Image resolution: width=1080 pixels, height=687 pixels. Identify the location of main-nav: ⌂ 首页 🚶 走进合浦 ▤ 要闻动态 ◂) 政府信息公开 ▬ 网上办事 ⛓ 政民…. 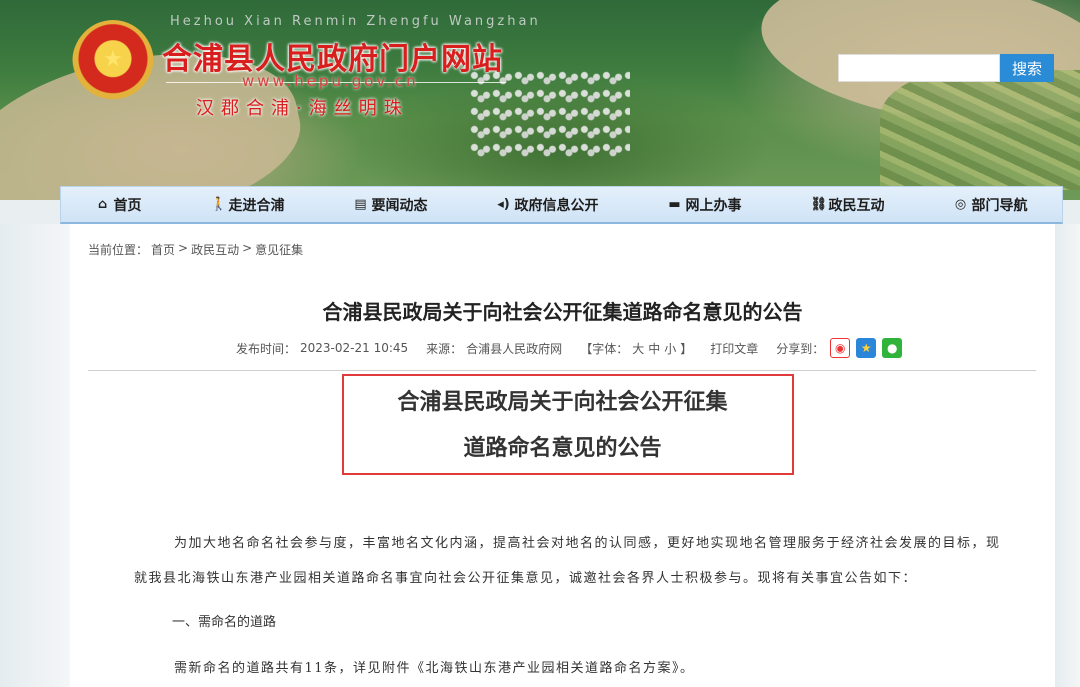
(561, 205).